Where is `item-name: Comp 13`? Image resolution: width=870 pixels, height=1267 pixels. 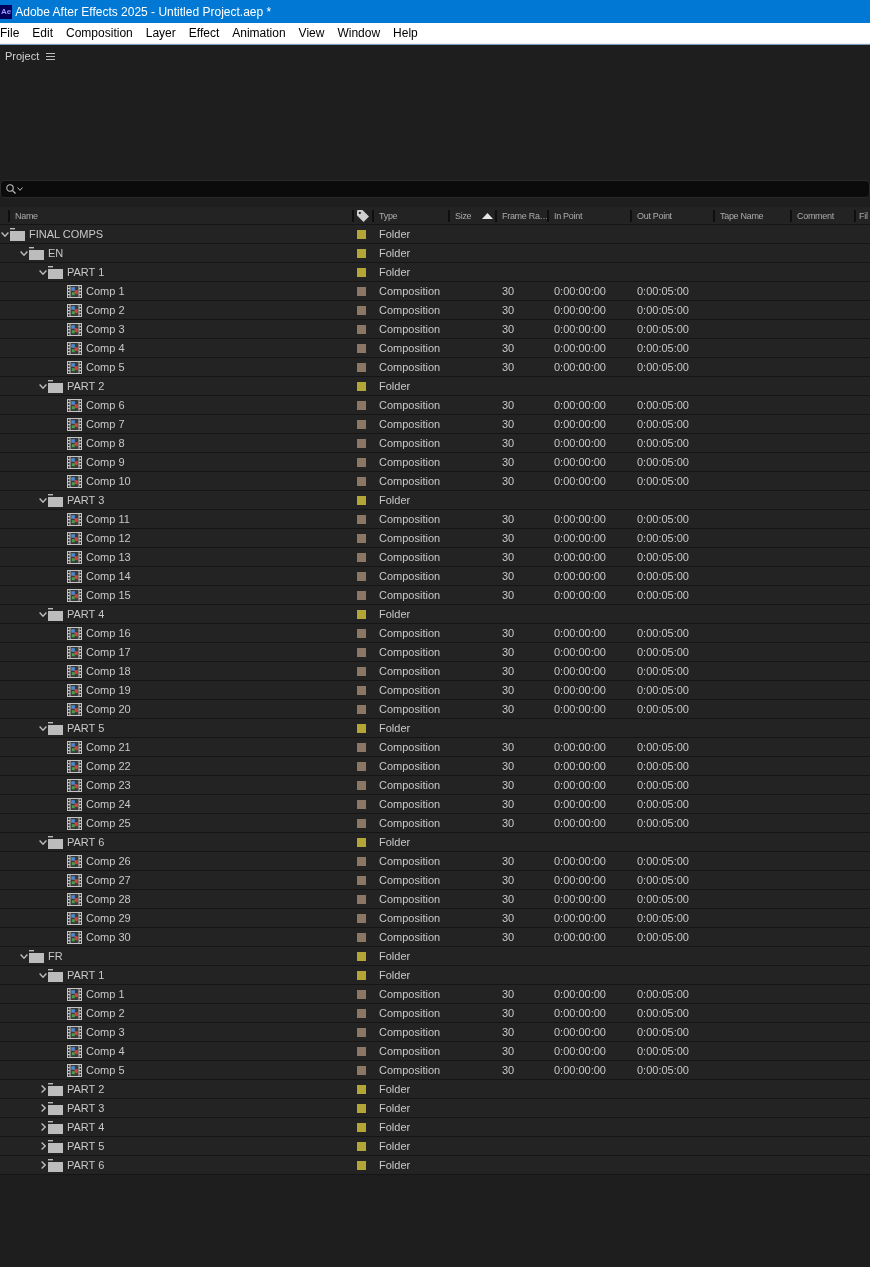
item-name: Comp 13 is located at coordinates (108, 557).